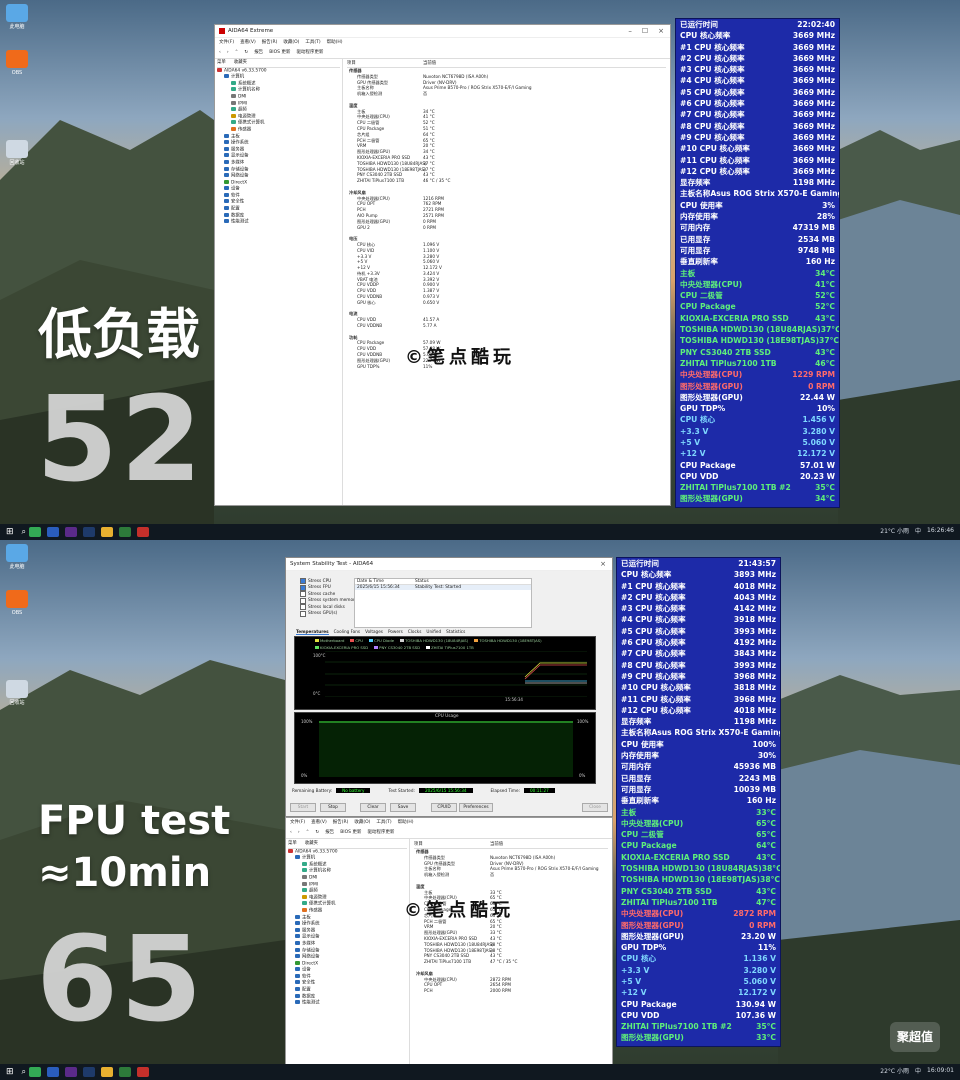  What do you see at coordinates (278, 117) in the screenshot?
I see `tree-item: 电源管理` at bounding box center [278, 117].